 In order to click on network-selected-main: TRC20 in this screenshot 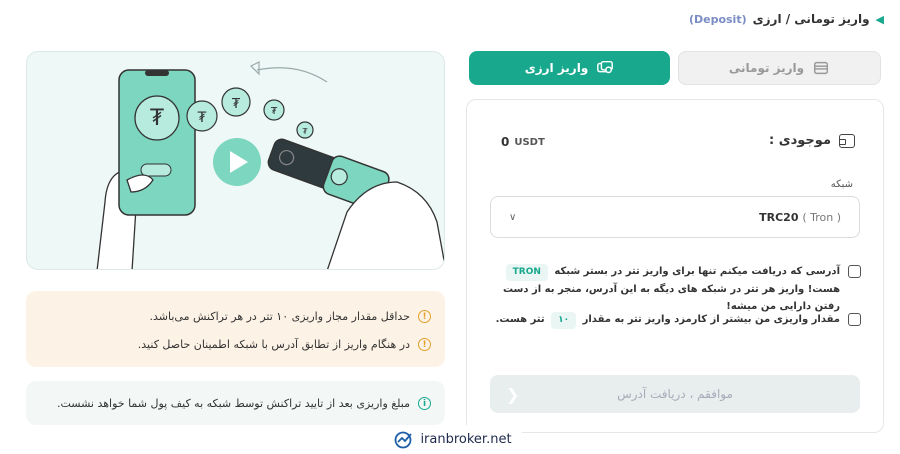, I will do `click(779, 217)`.